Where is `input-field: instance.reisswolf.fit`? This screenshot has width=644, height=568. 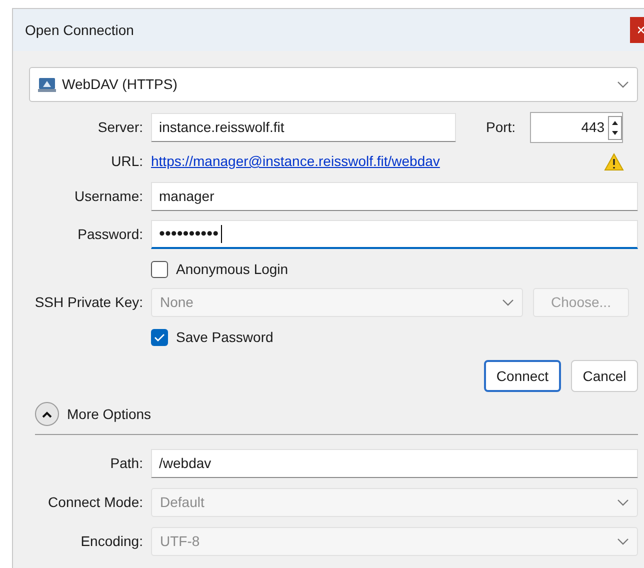 input-field: instance.reisswolf.fit is located at coordinates (303, 127).